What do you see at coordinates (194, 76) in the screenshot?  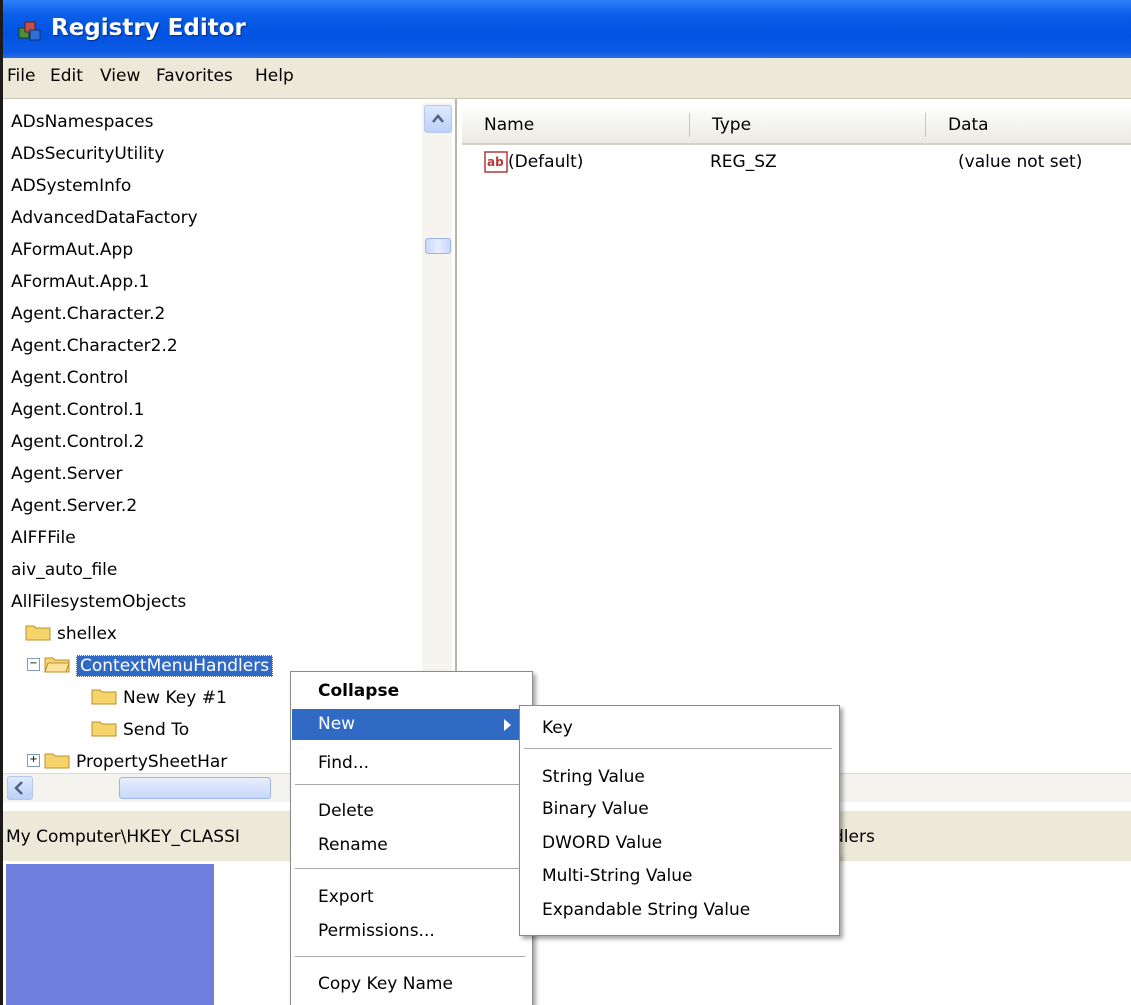 I see `menu-favorites: Favorites` at bounding box center [194, 76].